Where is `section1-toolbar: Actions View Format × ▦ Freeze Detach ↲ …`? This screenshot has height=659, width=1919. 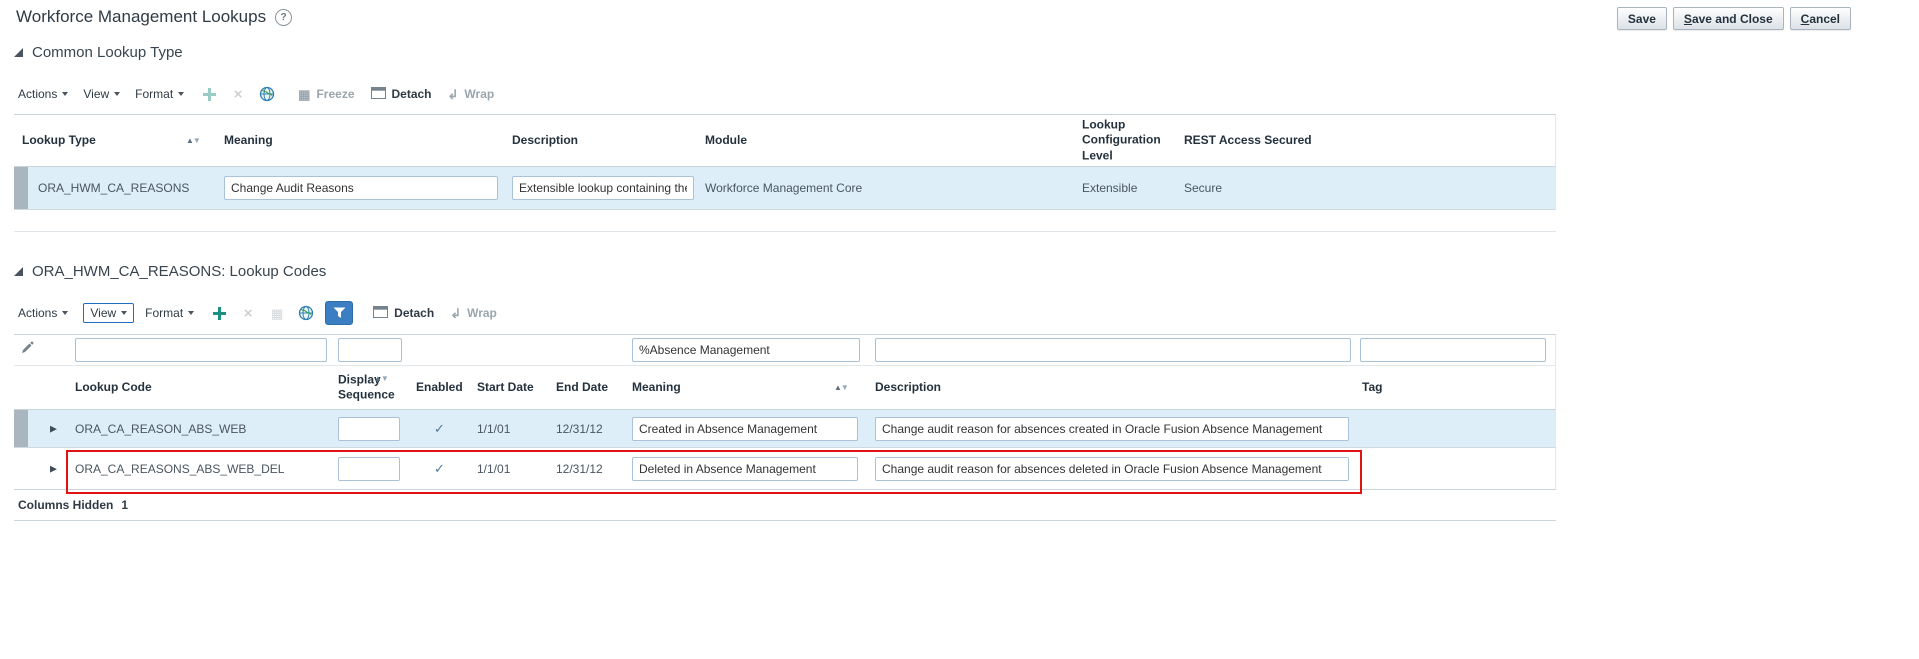
section1-toolbar: Actions View Format × ▦ Freeze Detach ↲ … is located at coordinates (258, 94).